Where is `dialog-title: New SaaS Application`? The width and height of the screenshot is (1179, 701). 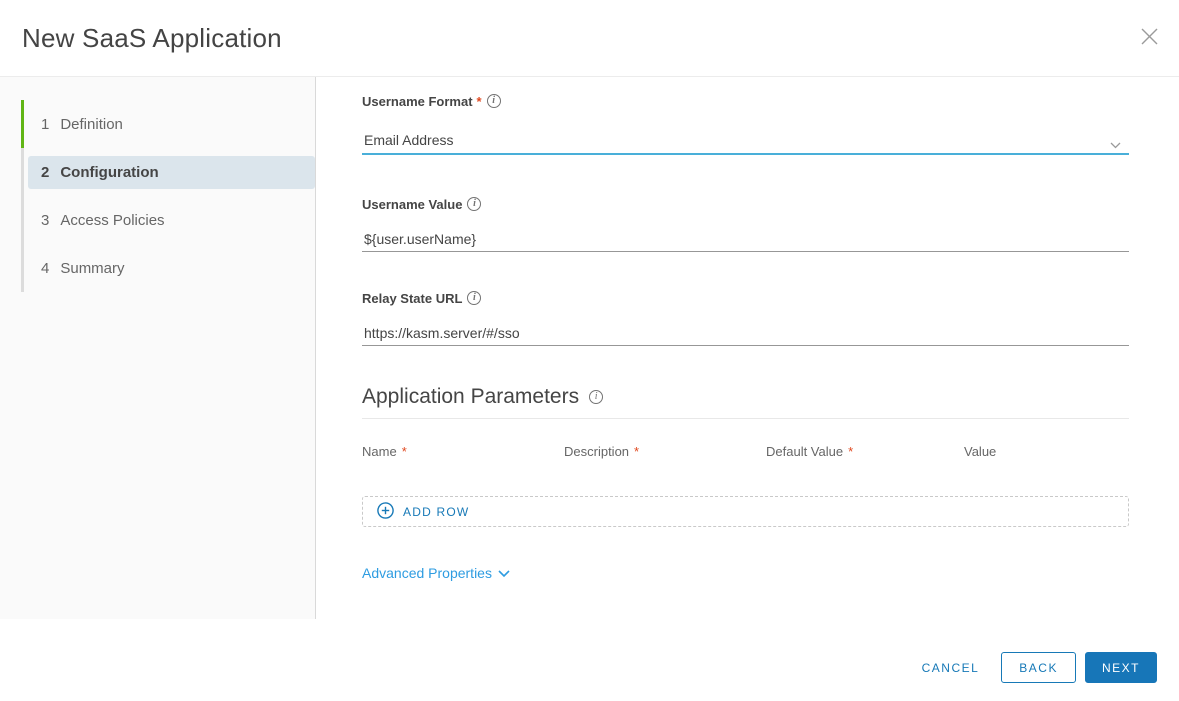 dialog-title: New SaaS Application is located at coordinates (152, 37).